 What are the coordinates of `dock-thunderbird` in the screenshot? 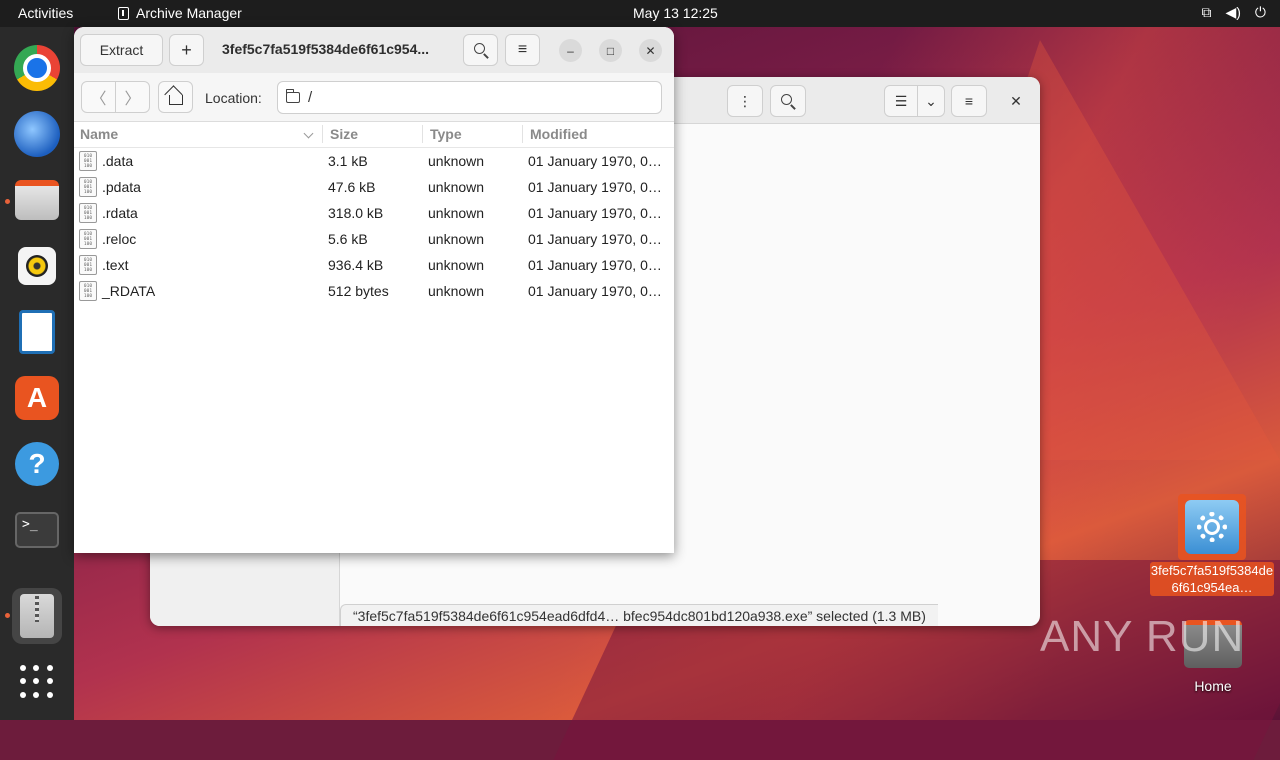 It's located at (37, 134).